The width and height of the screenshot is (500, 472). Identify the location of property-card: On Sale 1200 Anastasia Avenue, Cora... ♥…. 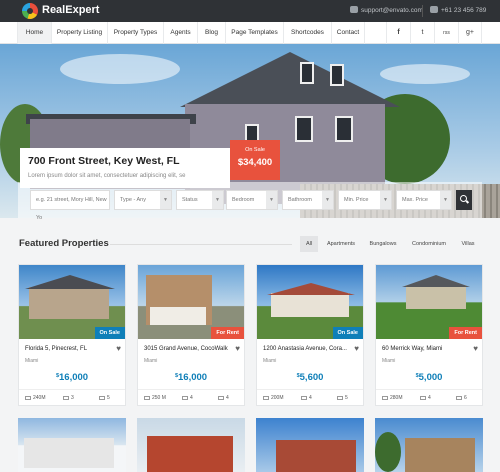
(310, 335).